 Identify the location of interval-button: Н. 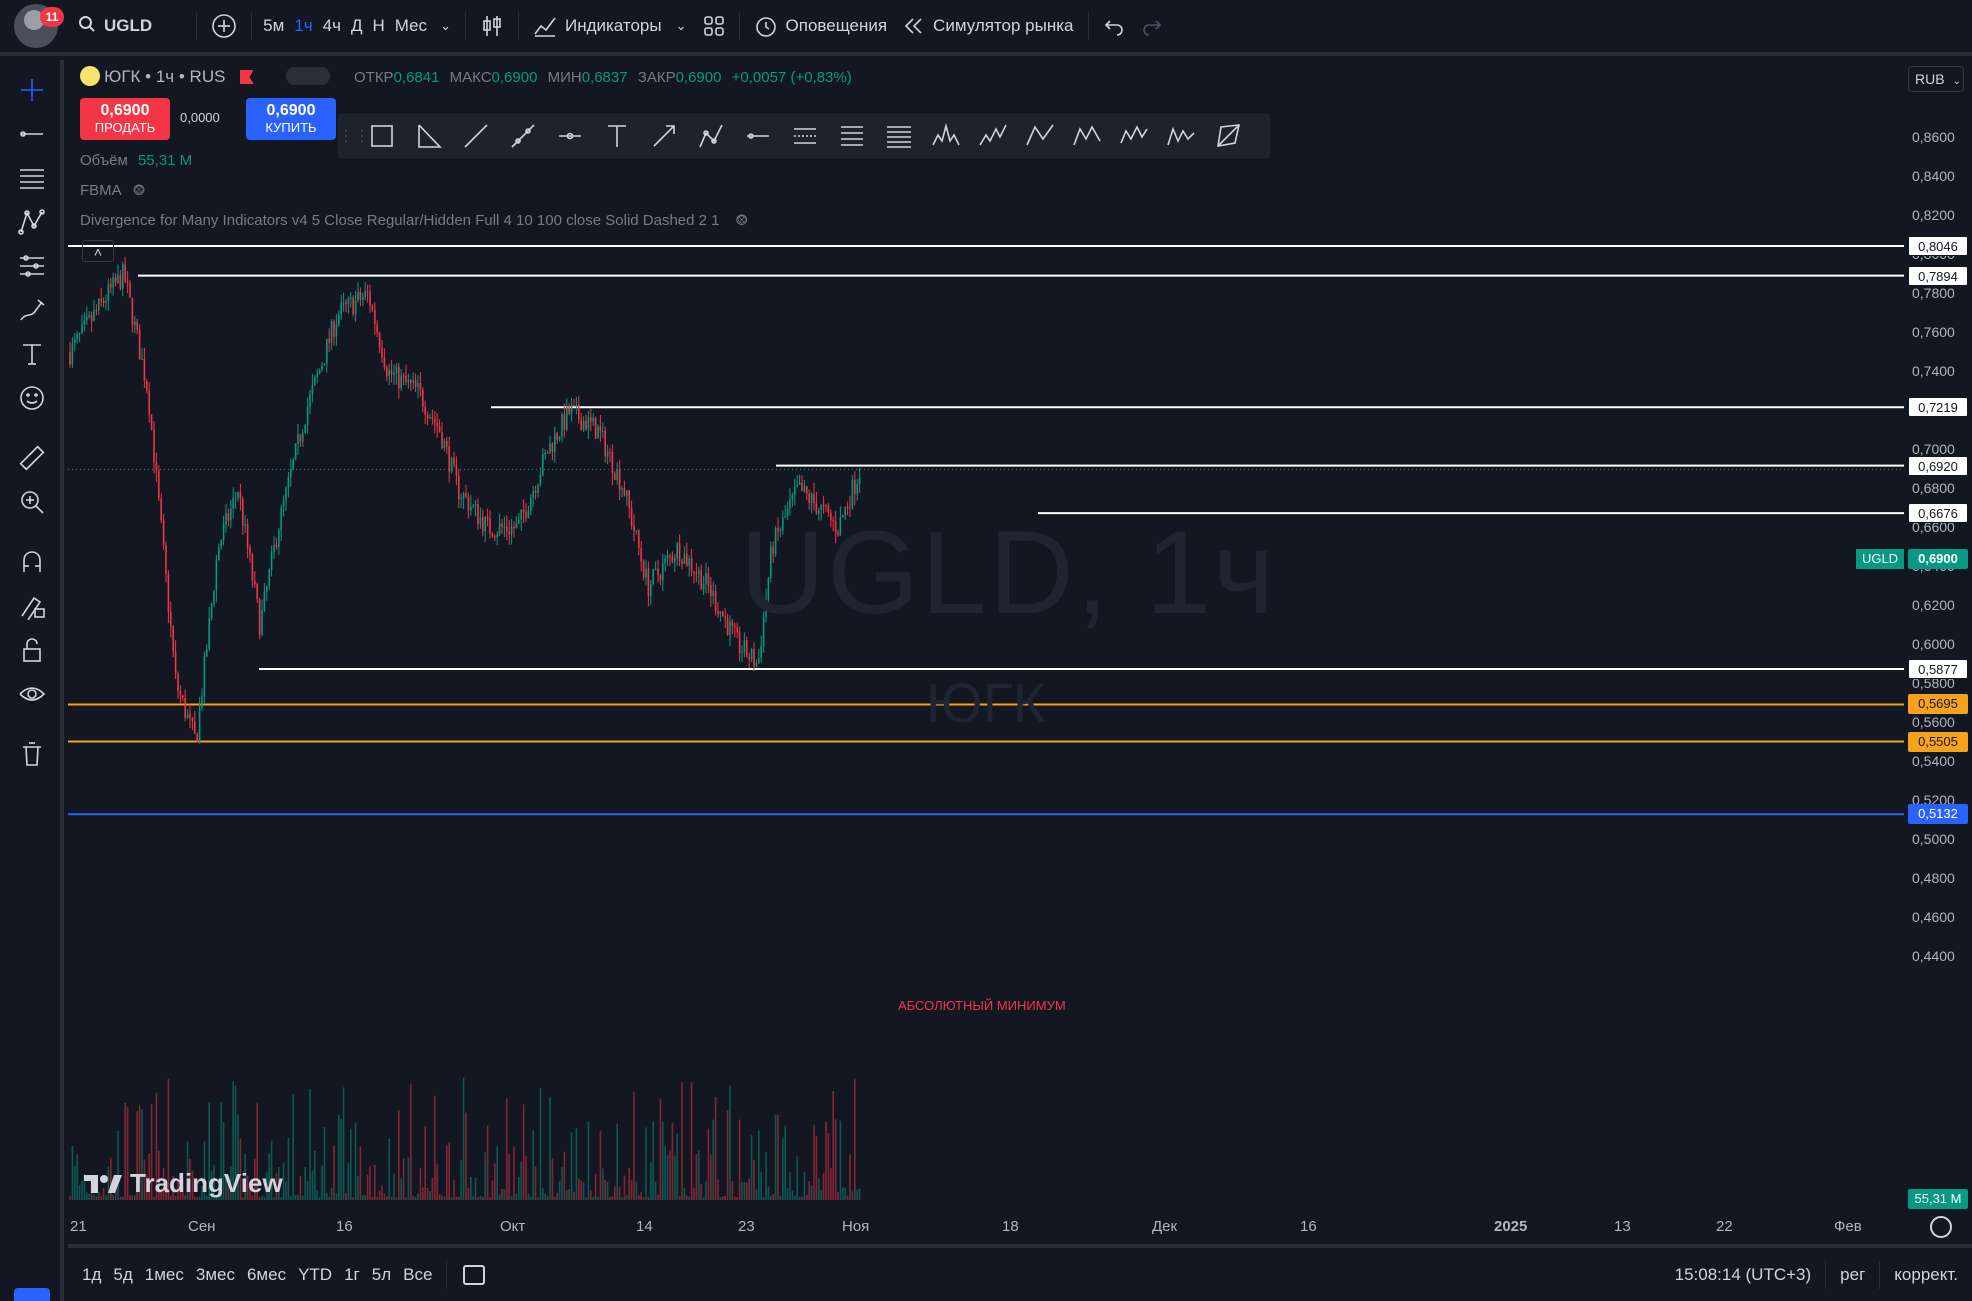
(378, 26).